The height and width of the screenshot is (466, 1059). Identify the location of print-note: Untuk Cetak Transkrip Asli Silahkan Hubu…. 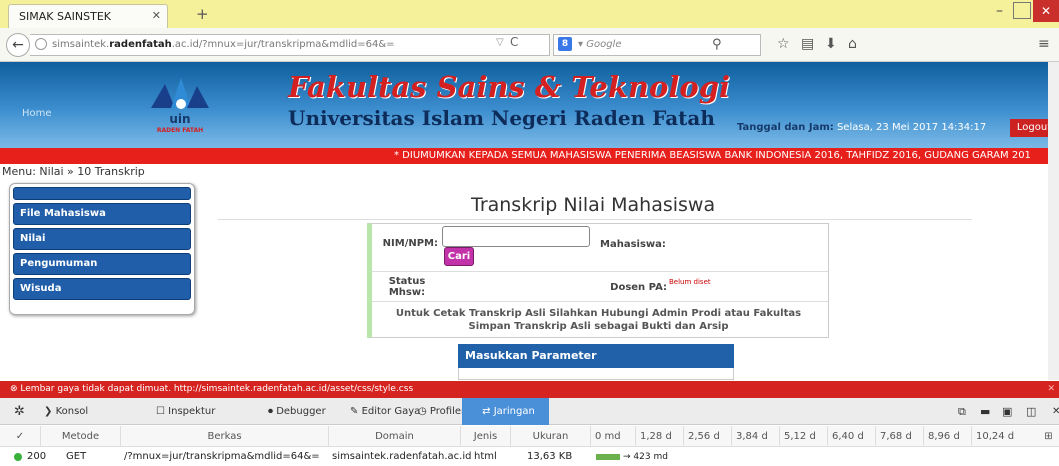
(598, 320).